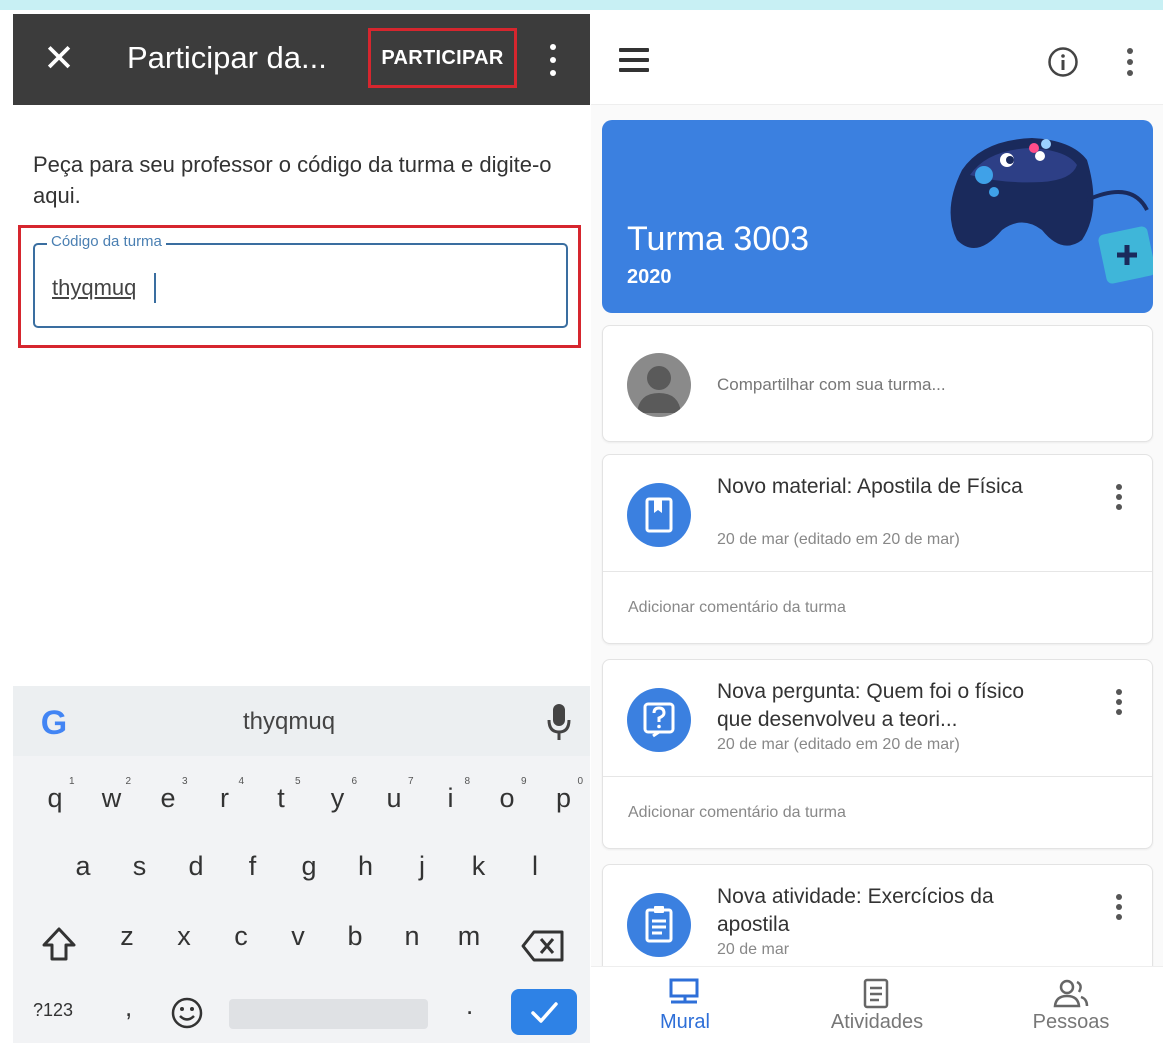 The image size is (1163, 1043). I want to click on key-row-1: q1w2e3r4t5y6u7i8o9p0, so click(301, 798).